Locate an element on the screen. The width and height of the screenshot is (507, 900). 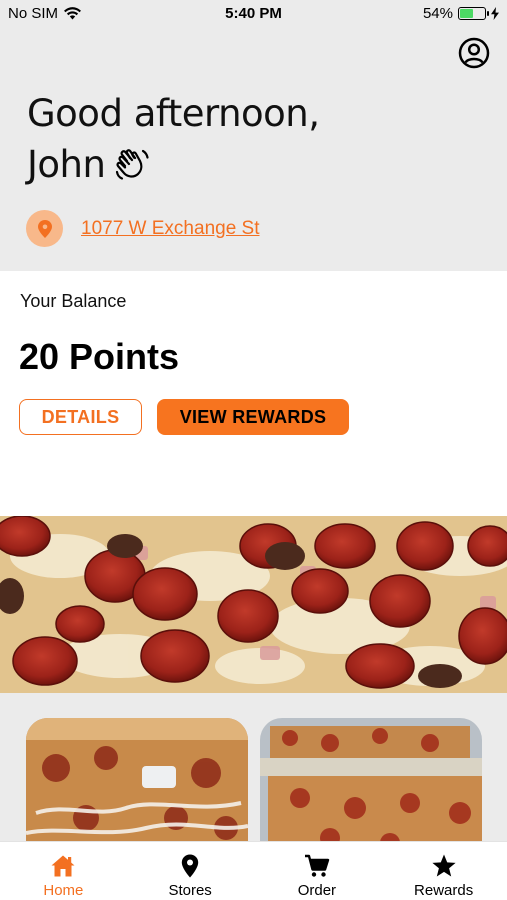
tab-label: Home is located at coordinates (63, 890).